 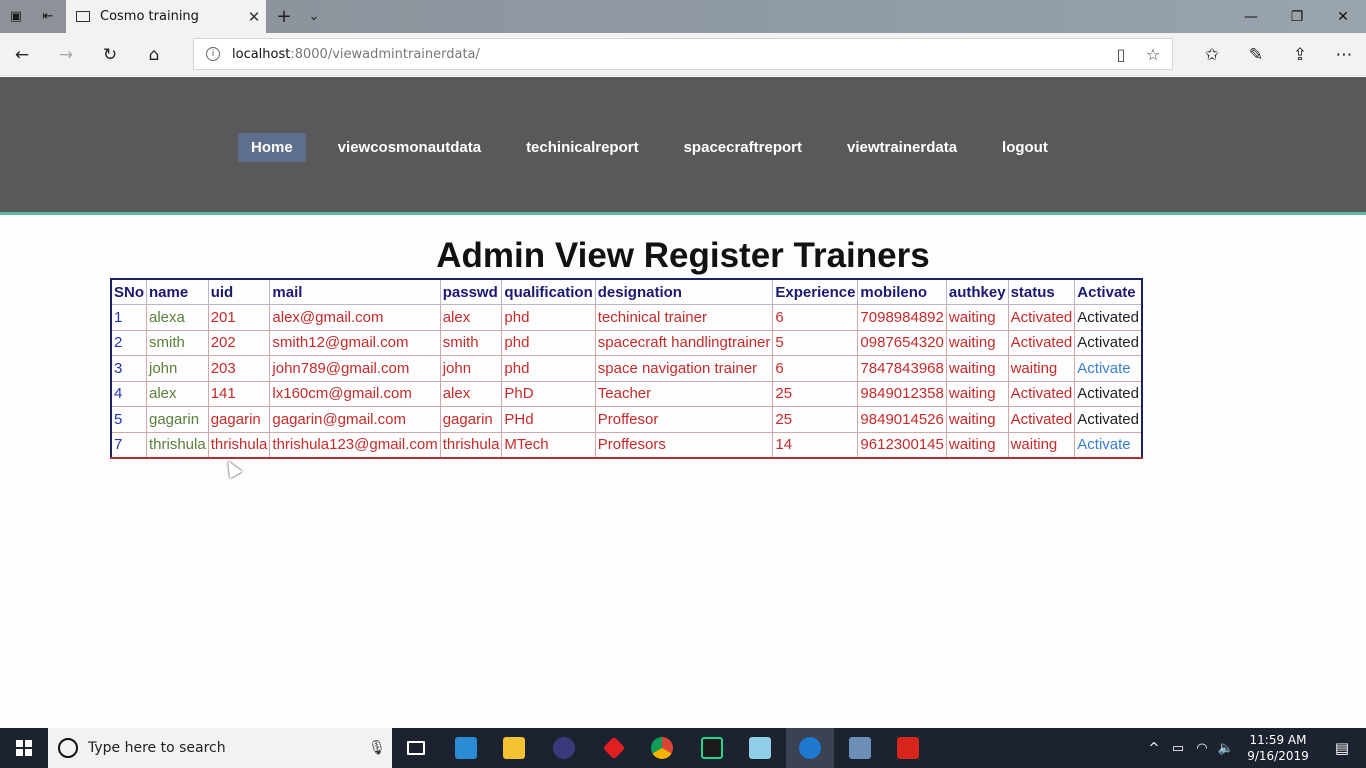 What do you see at coordinates (810, 748) in the screenshot?
I see `edge-icon` at bounding box center [810, 748].